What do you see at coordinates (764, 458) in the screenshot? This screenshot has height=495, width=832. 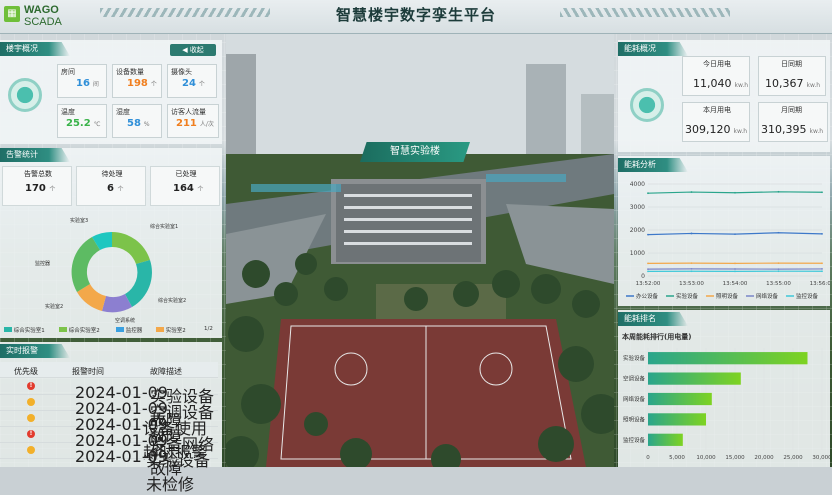 I see `x-tick-label: 20,000` at bounding box center [764, 458].